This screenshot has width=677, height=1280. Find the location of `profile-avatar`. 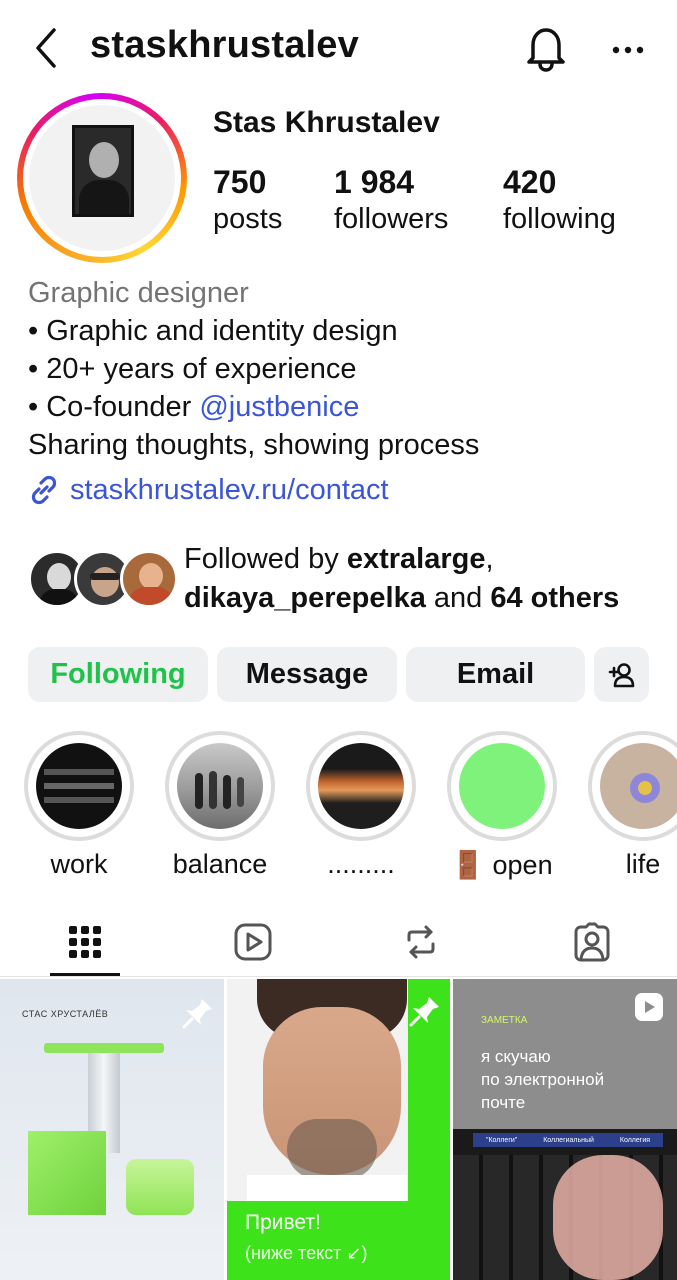

profile-avatar is located at coordinates (102, 178).